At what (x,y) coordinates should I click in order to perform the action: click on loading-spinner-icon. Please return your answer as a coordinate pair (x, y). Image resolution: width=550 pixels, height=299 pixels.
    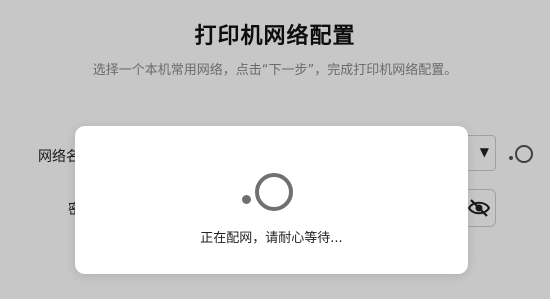
    Looking at the image, I should click on (267, 192).